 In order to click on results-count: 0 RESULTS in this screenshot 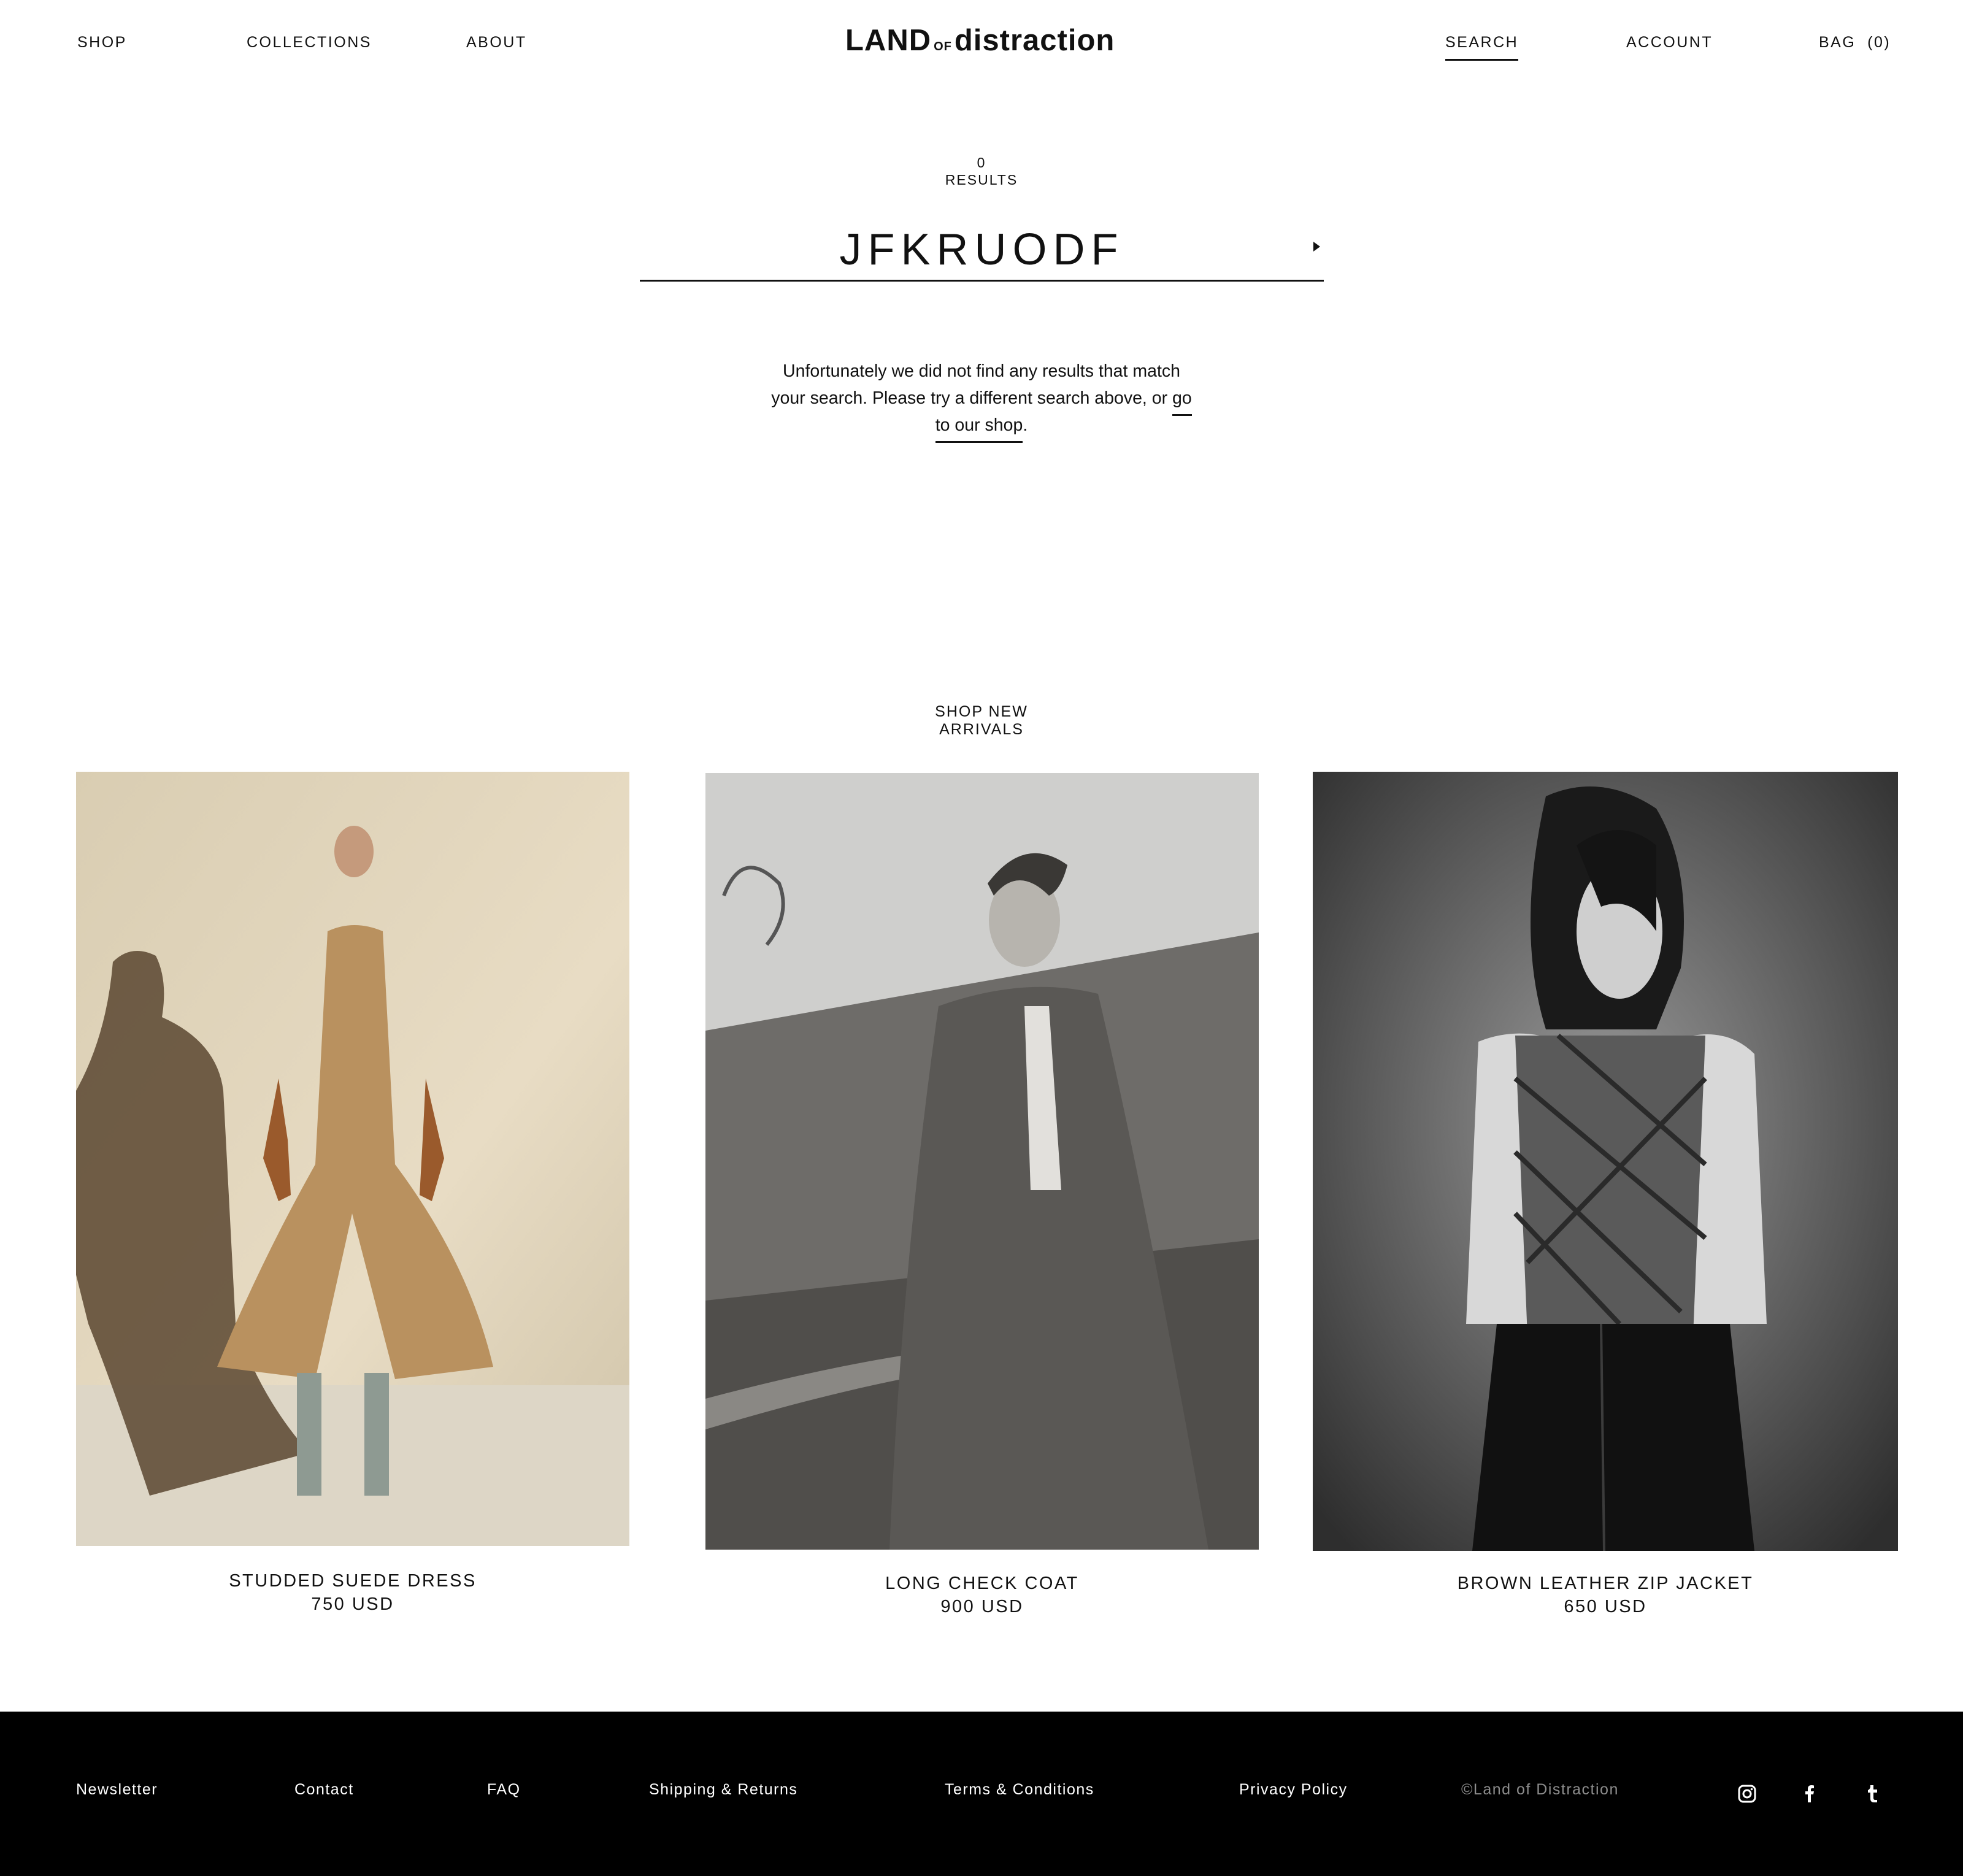, I will do `click(981, 171)`.